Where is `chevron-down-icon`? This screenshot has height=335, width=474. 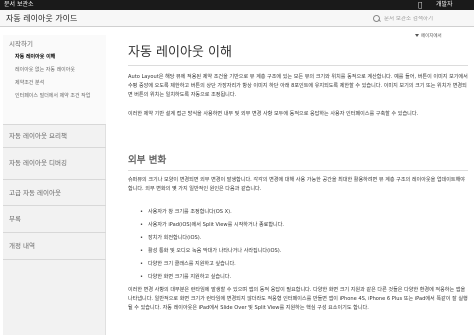
chevron-down-icon is located at coordinates (417, 35).